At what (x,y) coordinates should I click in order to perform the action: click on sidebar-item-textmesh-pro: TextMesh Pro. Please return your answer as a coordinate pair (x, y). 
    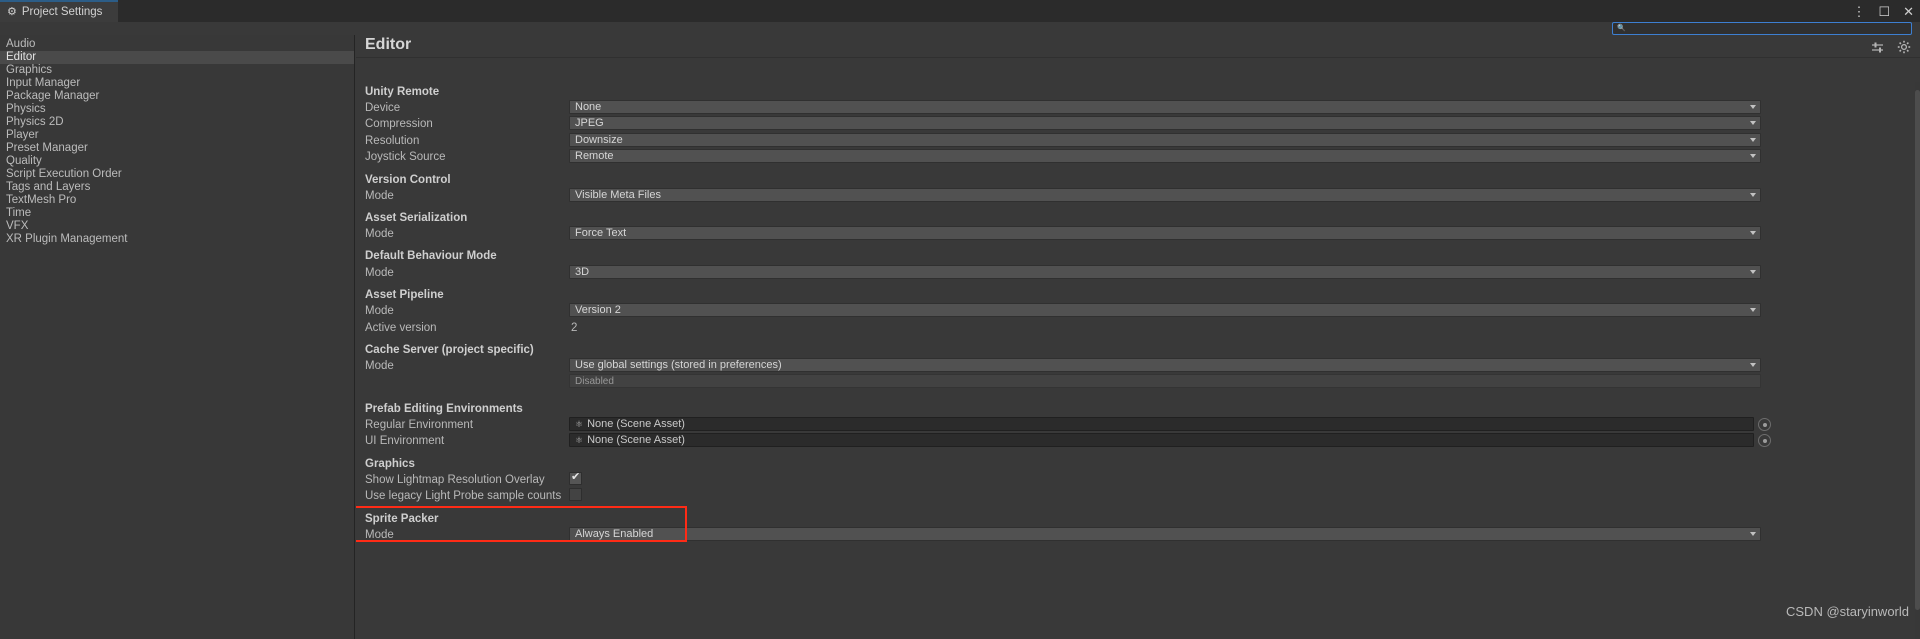
    Looking at the image, I should click on (177, 200).